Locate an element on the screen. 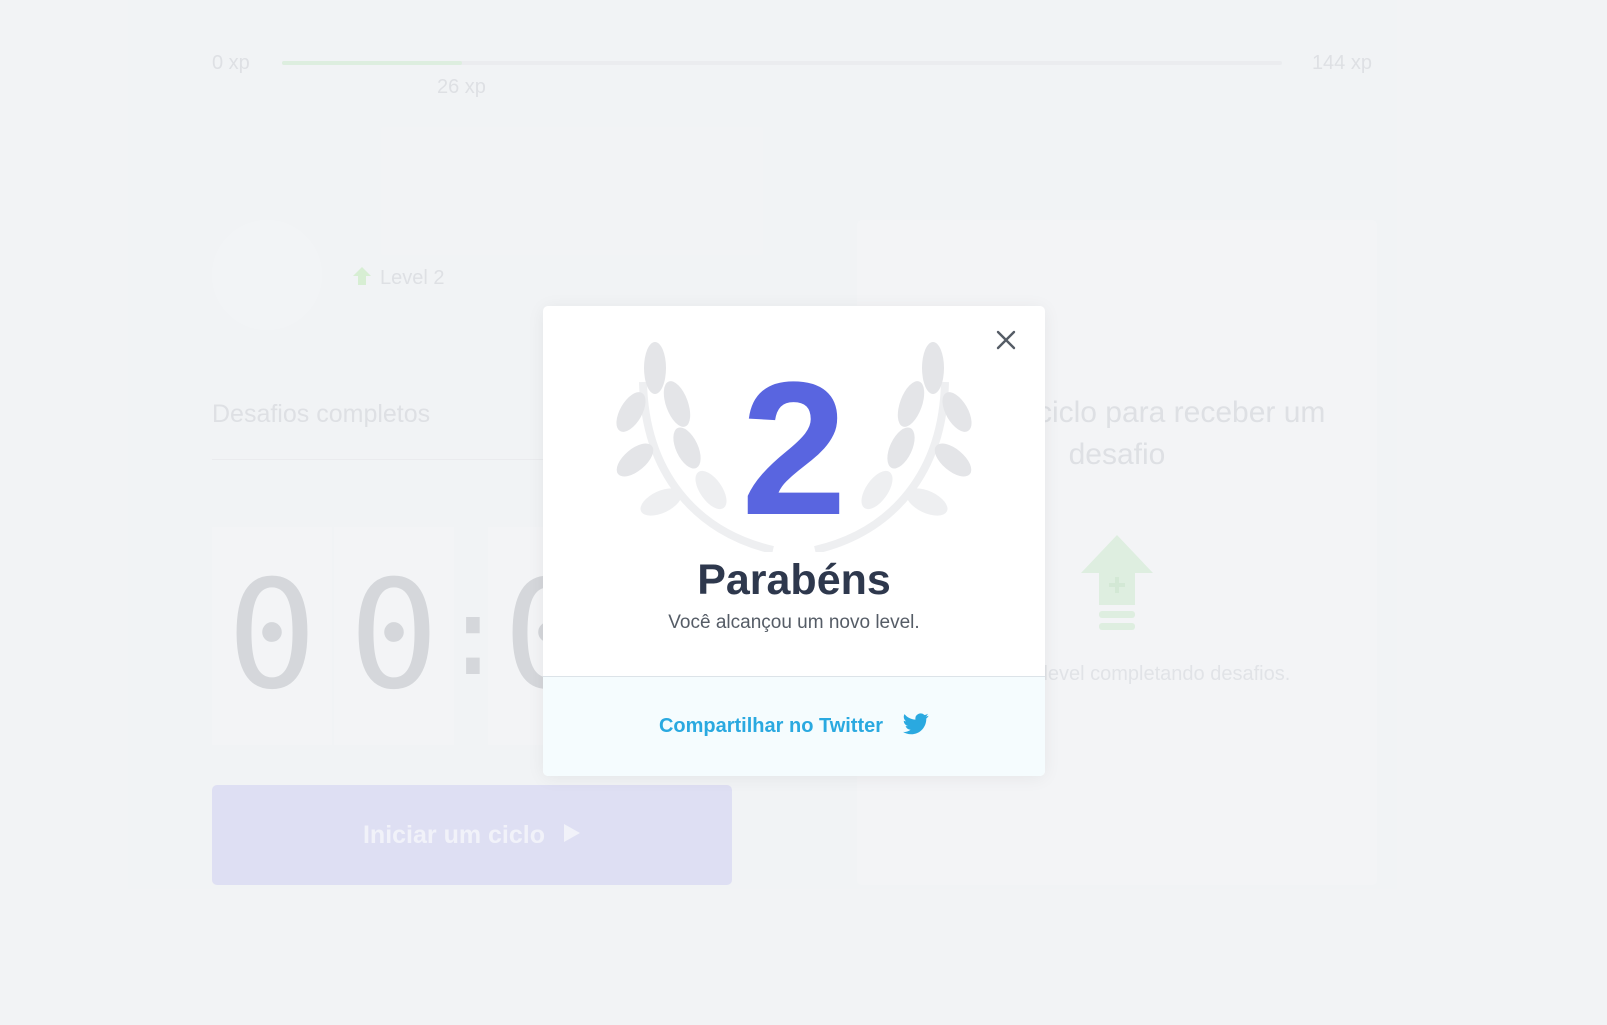 The image size is (1607, 1025). close-icon is located at coordinates (1006, 341).